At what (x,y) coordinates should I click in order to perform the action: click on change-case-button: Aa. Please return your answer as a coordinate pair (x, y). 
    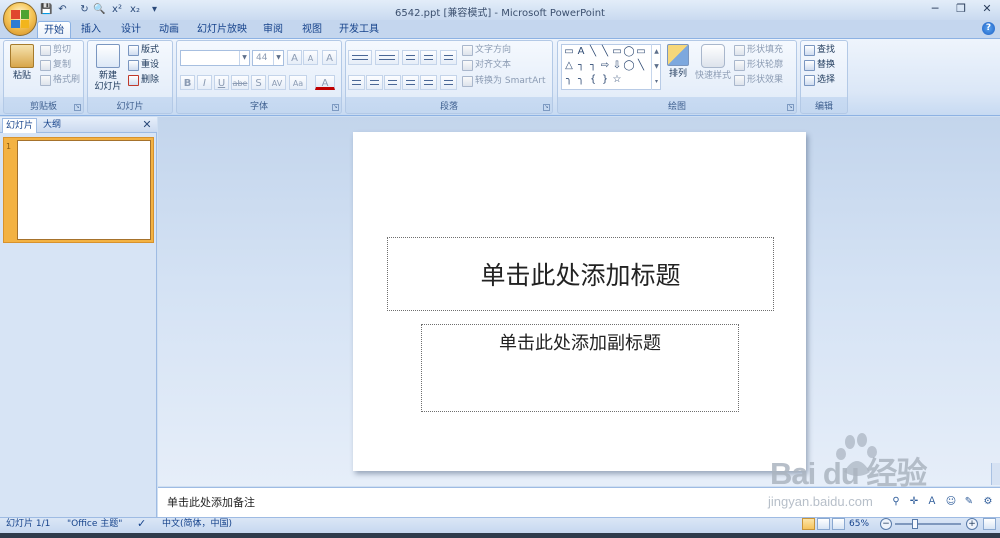
    Looking at the image, I should click on (298, 82).